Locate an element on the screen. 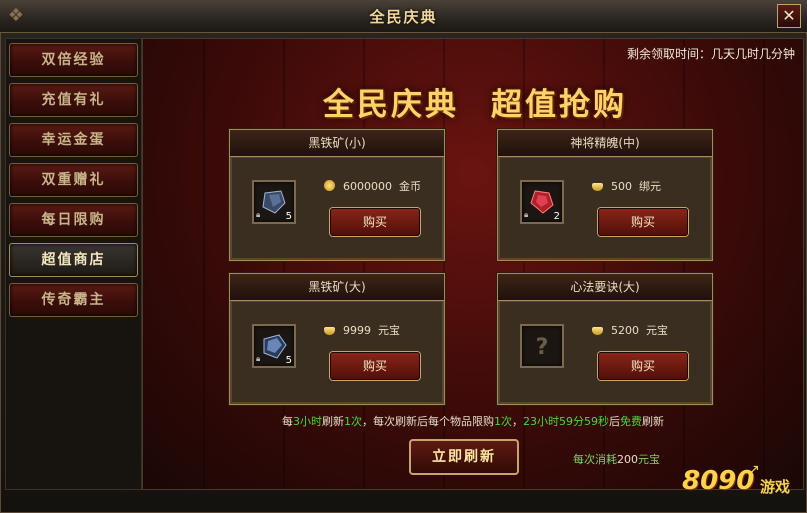  title-bar: ❖ 全民庆典 ✕ is located at coordinates (403, 16).